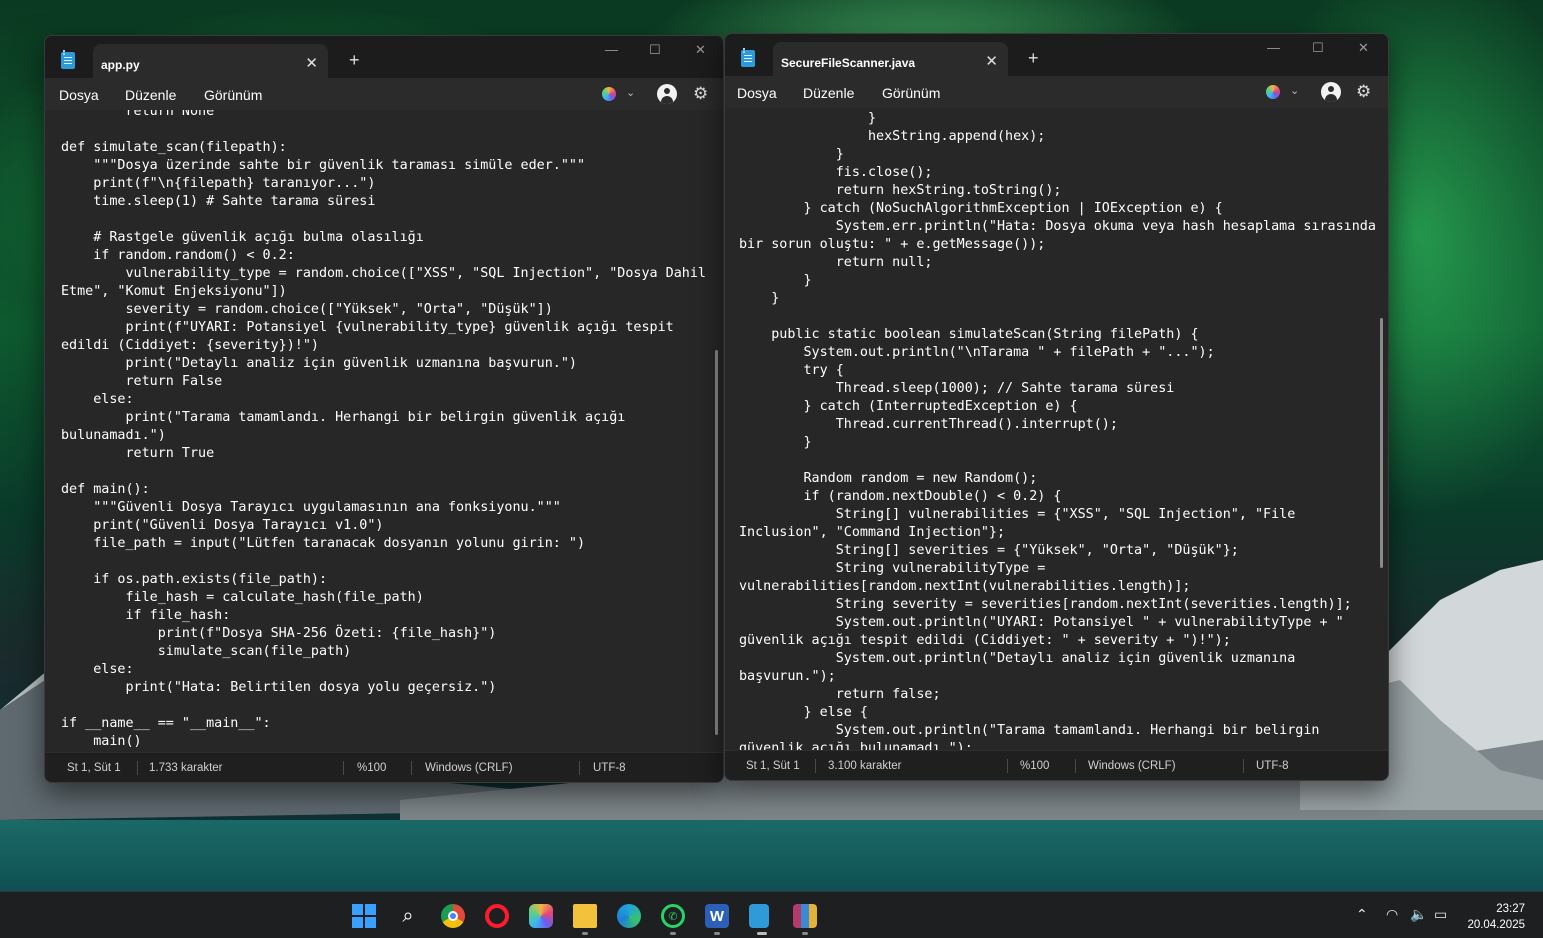 This screenshot has height=938, width=1543. I want to click on chrome-icon, so click(453, 916).